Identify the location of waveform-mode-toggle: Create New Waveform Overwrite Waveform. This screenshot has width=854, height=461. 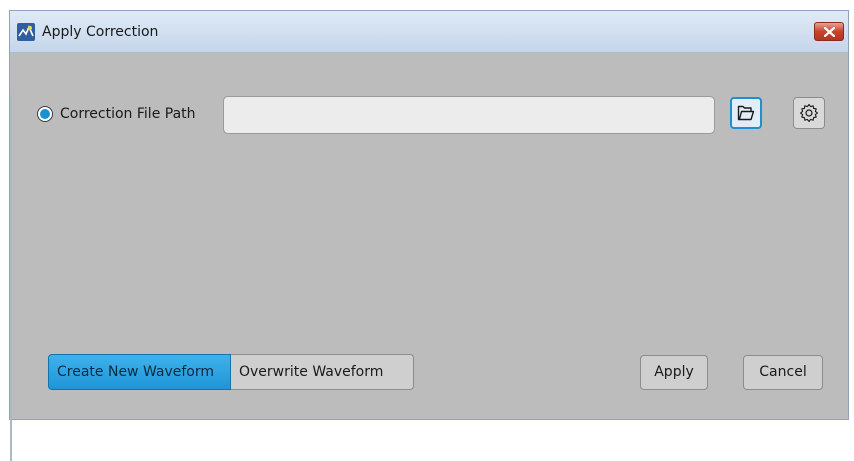
(231, 372).